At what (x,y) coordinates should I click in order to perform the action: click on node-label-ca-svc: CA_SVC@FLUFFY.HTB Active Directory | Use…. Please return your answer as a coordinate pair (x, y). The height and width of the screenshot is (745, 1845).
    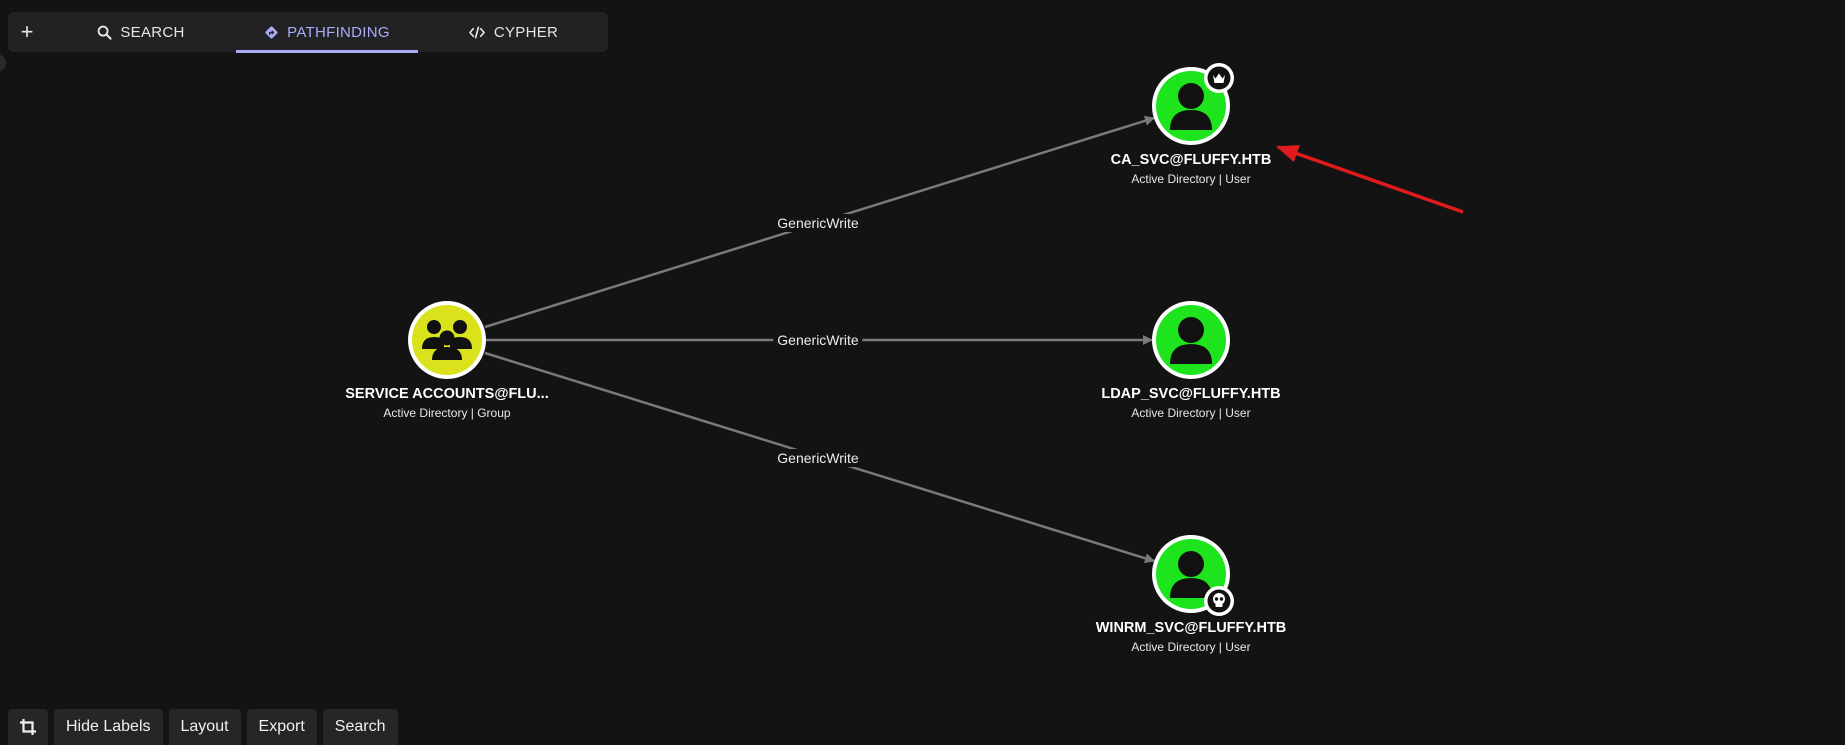
    Looking at the image, I should click on (1191, 169).